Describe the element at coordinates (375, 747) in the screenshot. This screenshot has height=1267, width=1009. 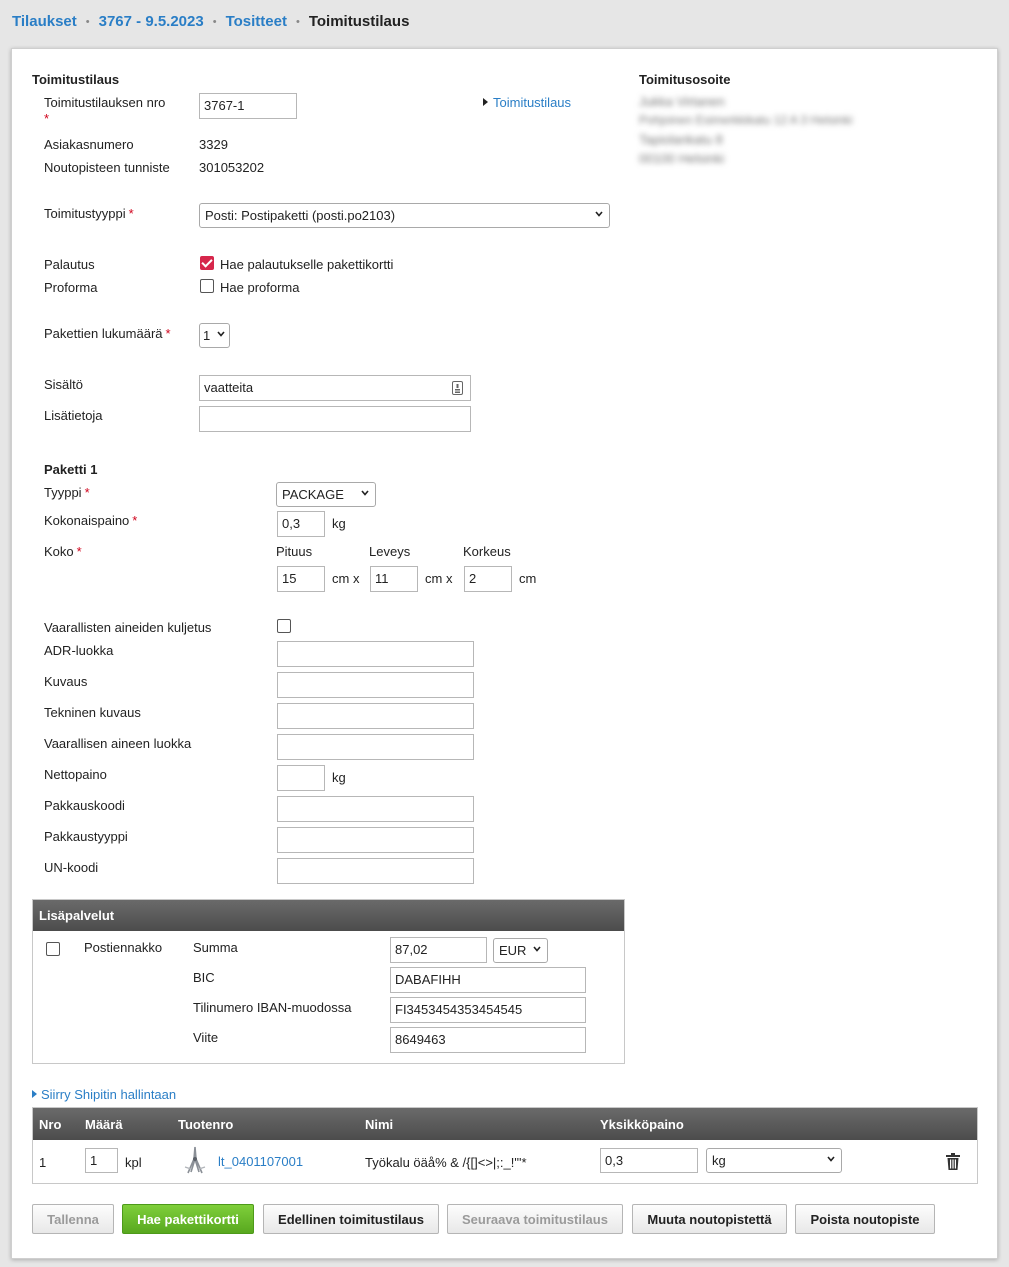
I see `dangerous-class-input` at that location.